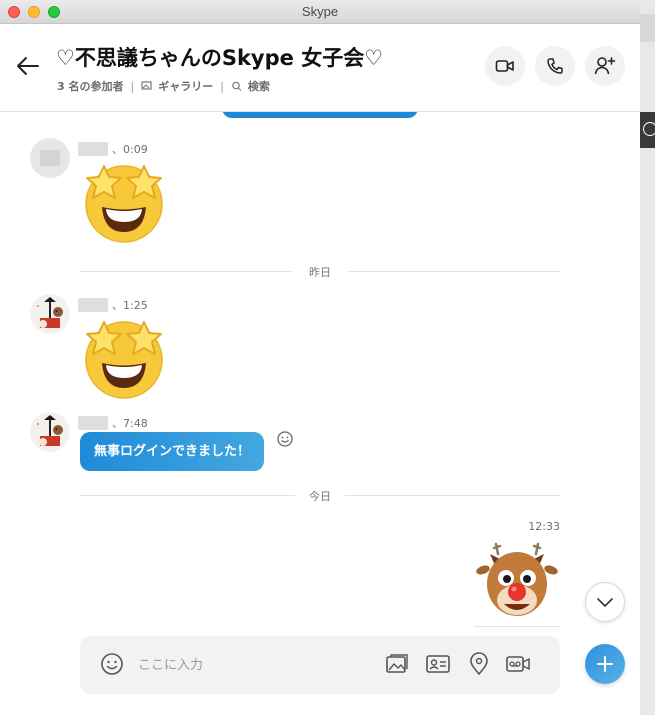 The width and height of the screenshot is (655, 715). What do you see at coordinates (130, 423) in the screenshot?
I see `message-time: 、7:48` at bounding box center [130, 423].